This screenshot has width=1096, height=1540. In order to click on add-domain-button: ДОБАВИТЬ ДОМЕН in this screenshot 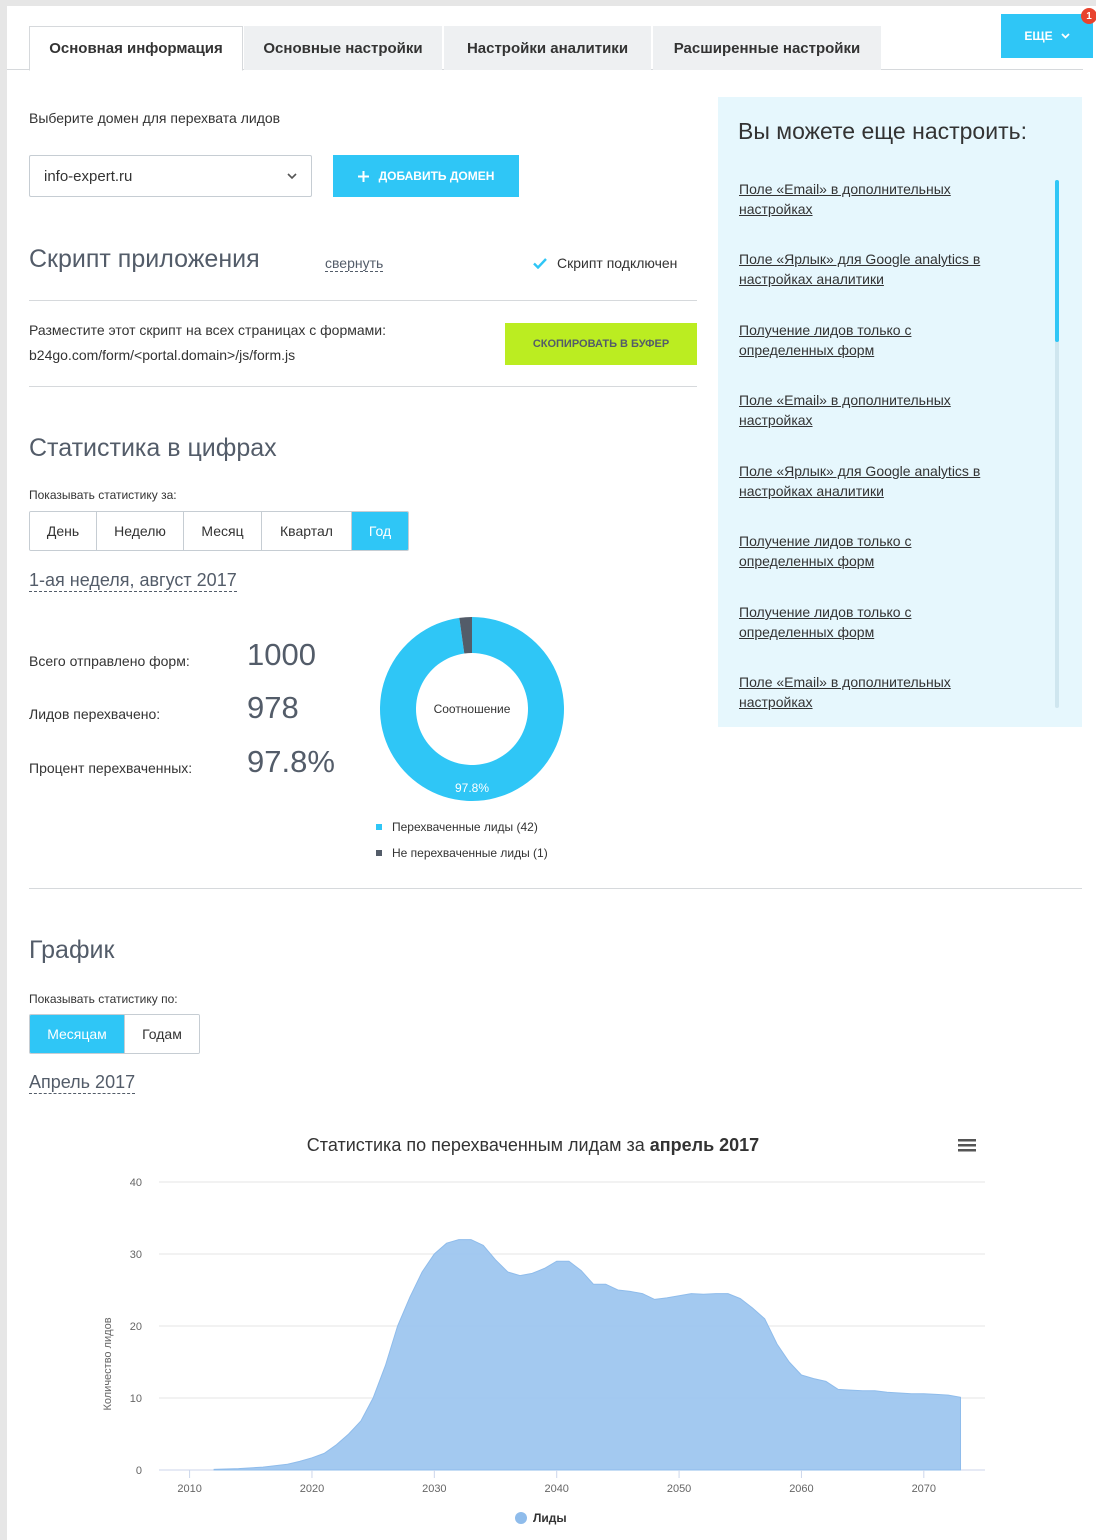, I will do `click(426, 176)`.